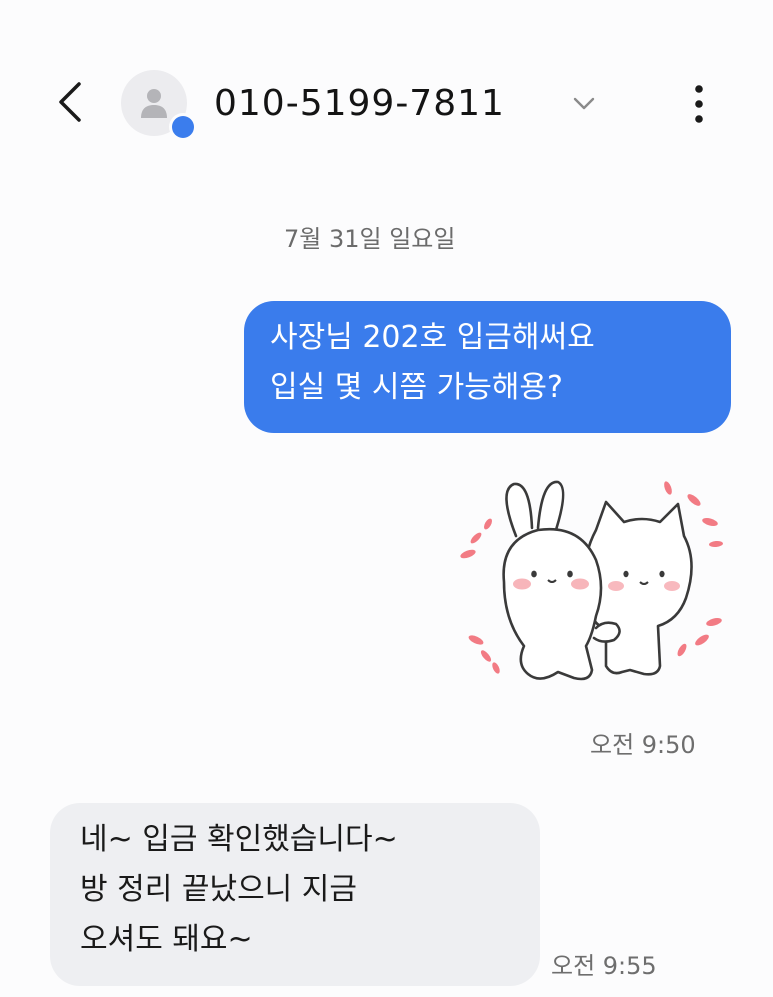 This screenshot has width=773, height=997. Describe the element at coordinates (370, 239) in the screenshot. I see `date-divider: 7월 31일 일요일` at that location.